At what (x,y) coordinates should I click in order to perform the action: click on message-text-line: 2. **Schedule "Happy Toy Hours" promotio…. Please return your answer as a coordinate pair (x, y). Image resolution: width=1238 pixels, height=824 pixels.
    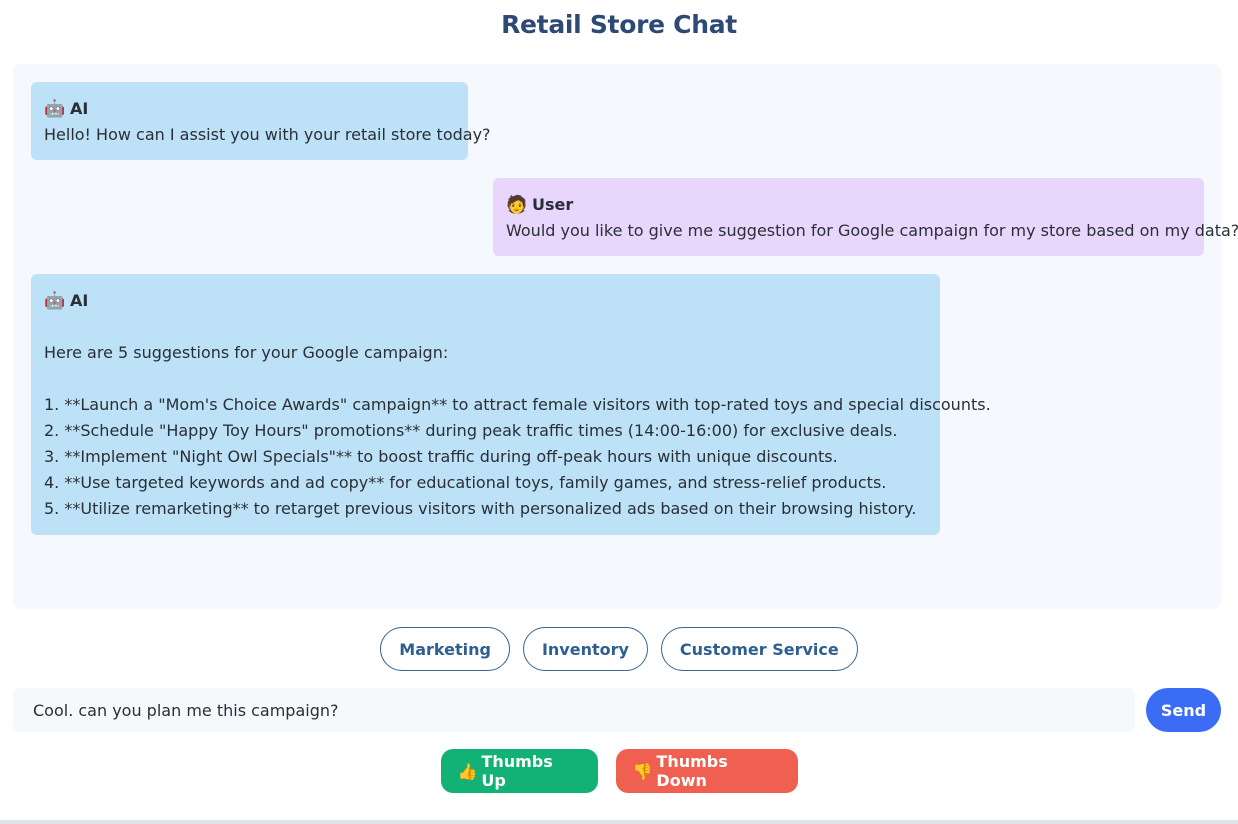
    Looking at the image, I should click on (471, 430).